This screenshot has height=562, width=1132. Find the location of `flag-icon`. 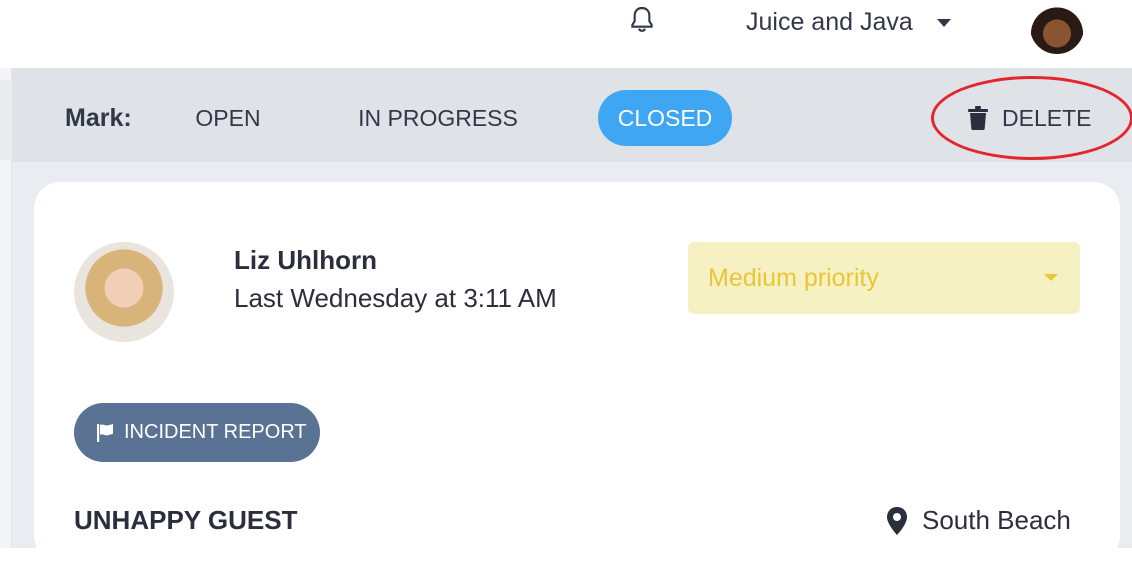

flag-icon is located at coordinates (105, 432).